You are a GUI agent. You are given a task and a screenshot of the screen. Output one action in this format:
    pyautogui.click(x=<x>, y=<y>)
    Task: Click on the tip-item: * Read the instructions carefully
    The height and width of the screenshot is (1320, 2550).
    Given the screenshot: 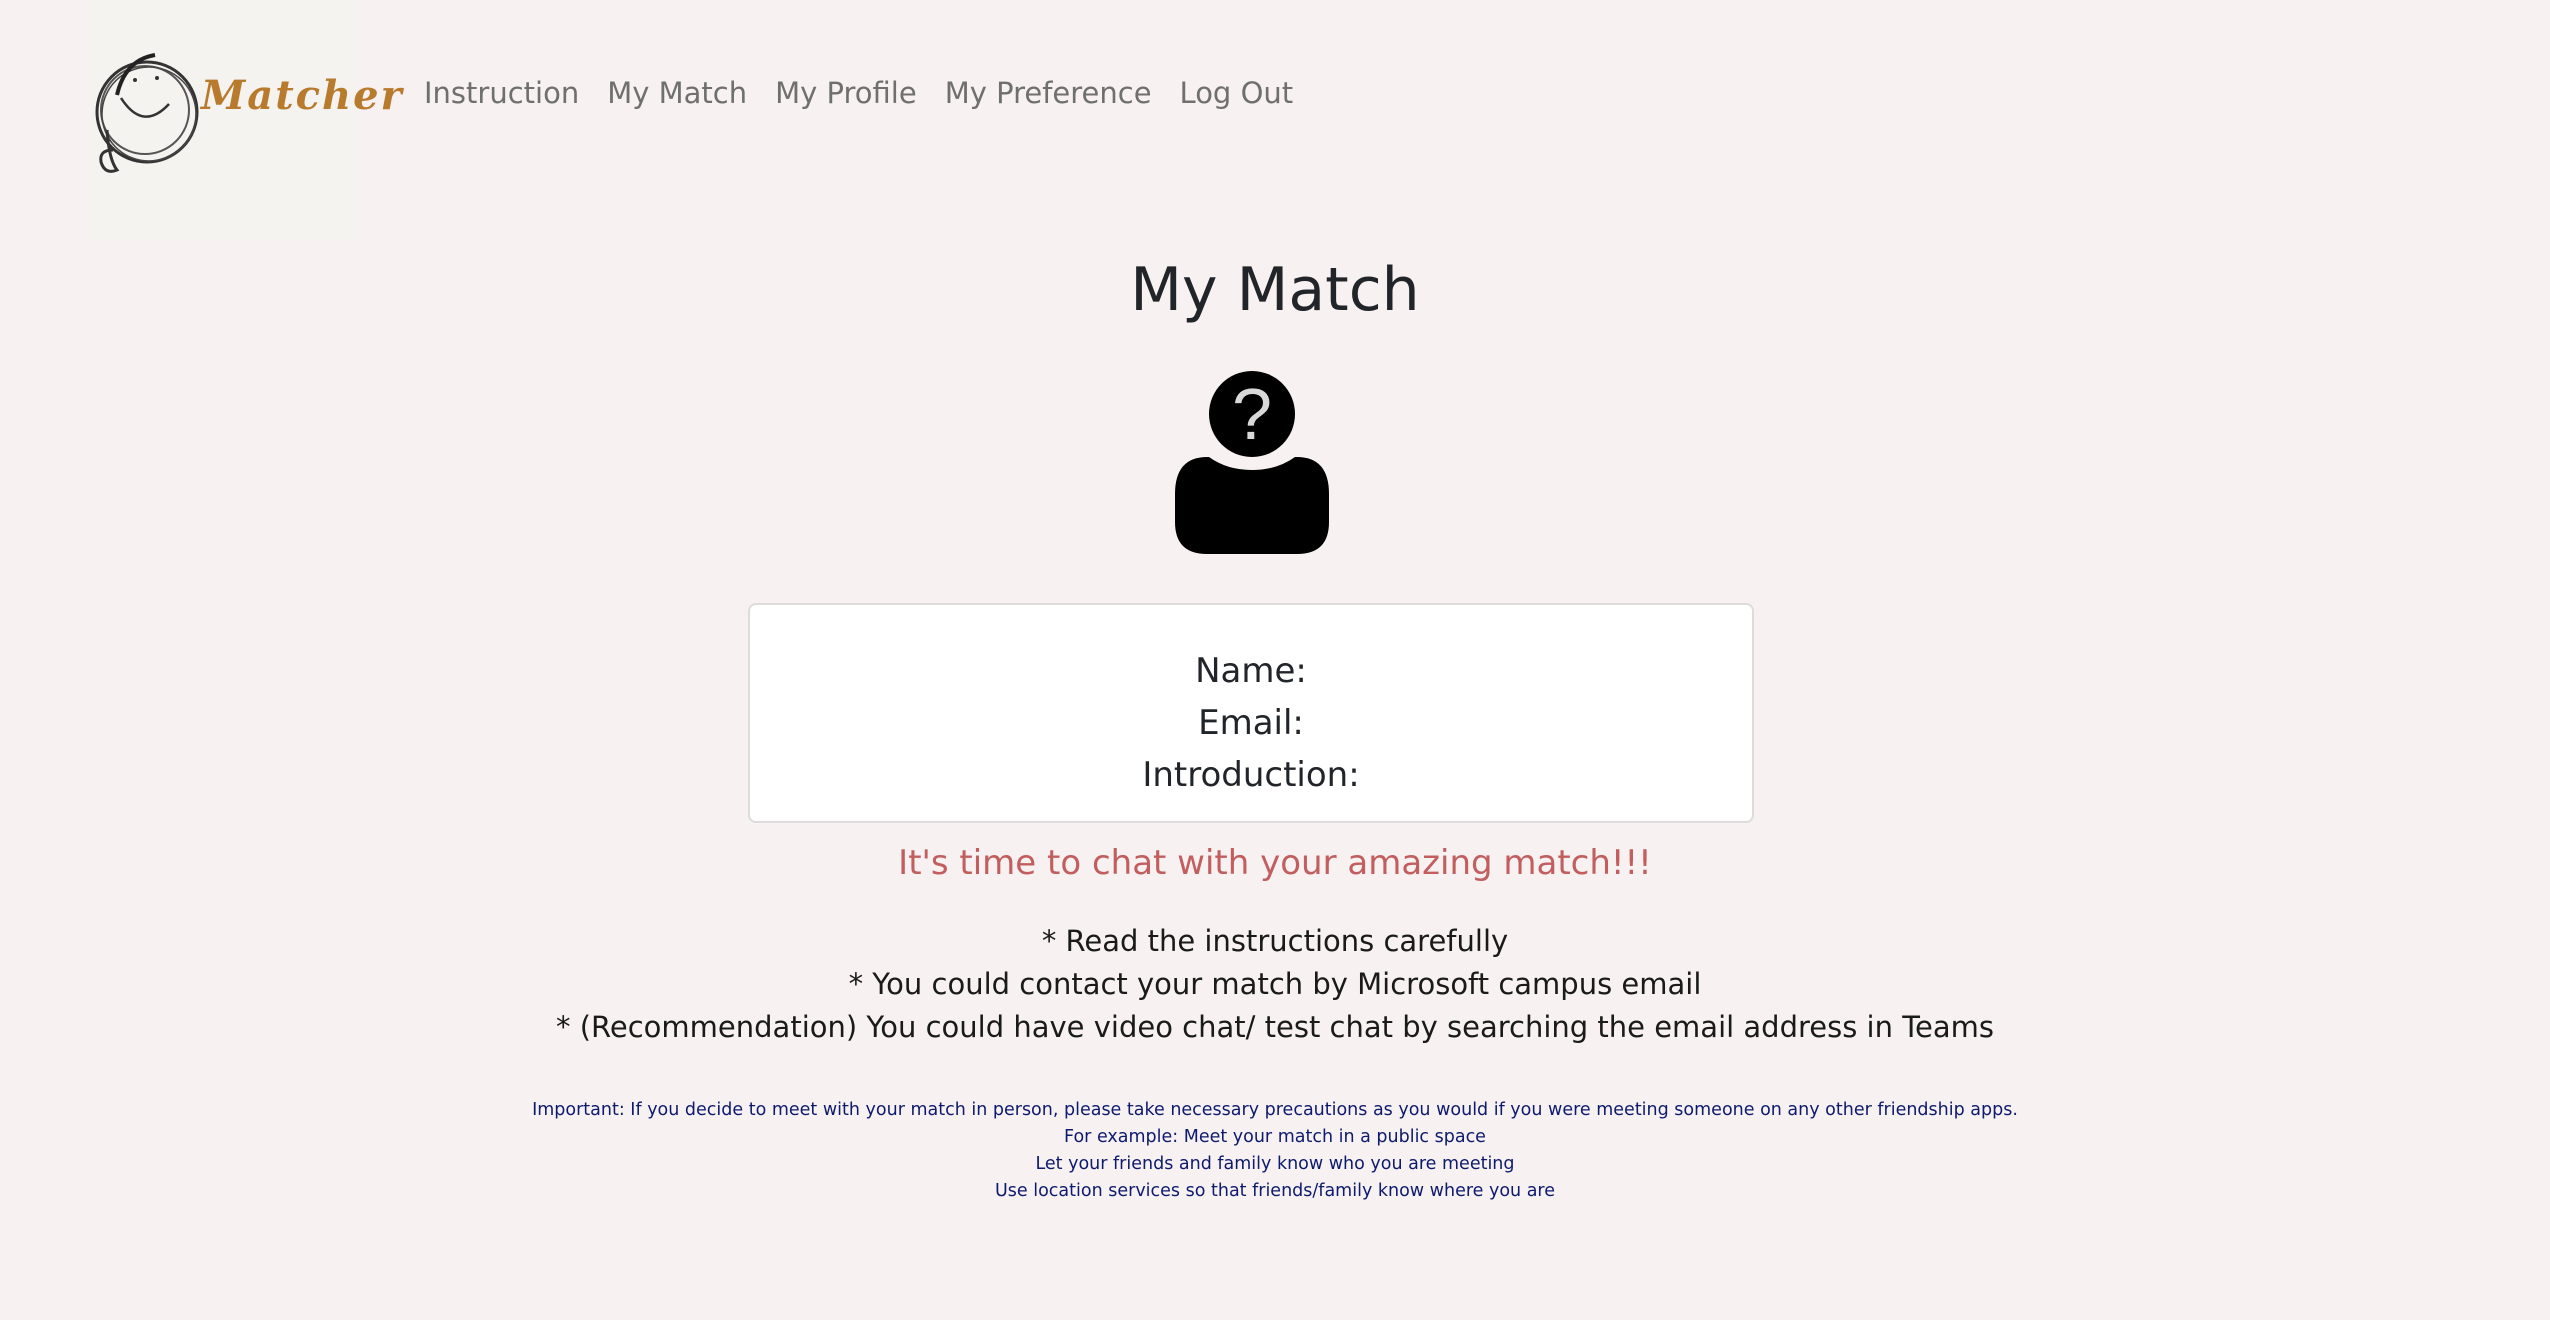 What is the action you would take?
    pyautogui.click(x=1275, y=941)
    